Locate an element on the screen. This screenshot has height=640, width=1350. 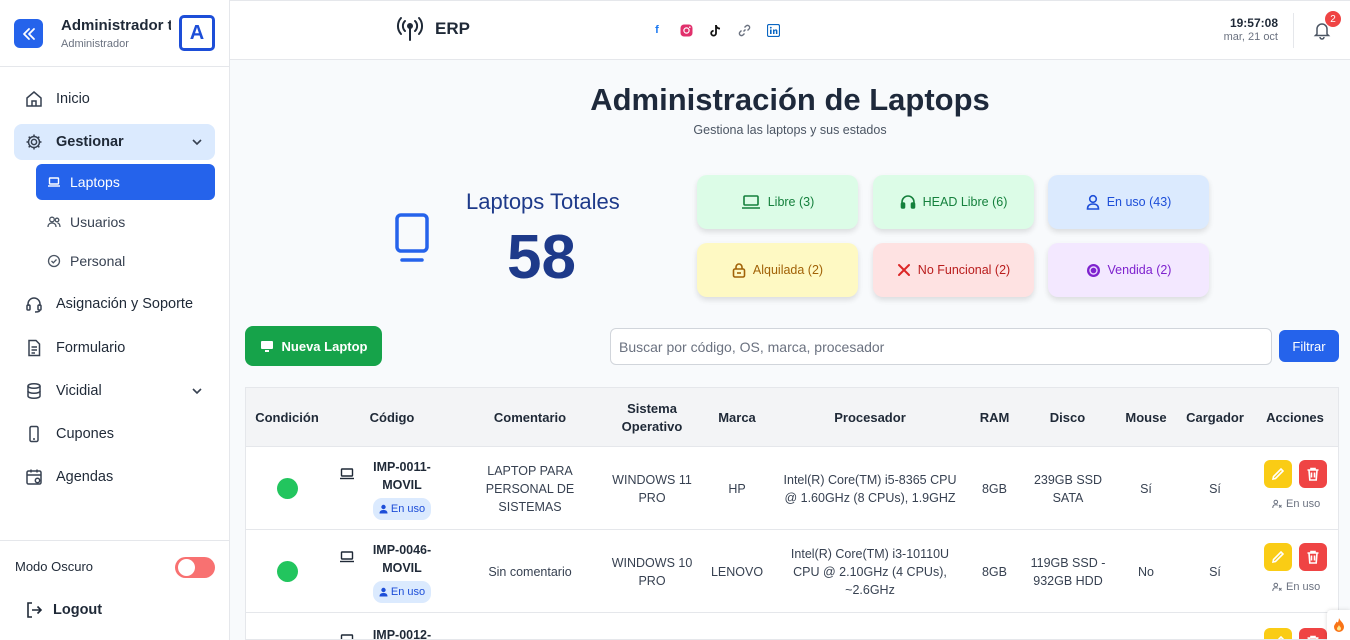
brand-name: ERP is located at coordinates (452, 28).